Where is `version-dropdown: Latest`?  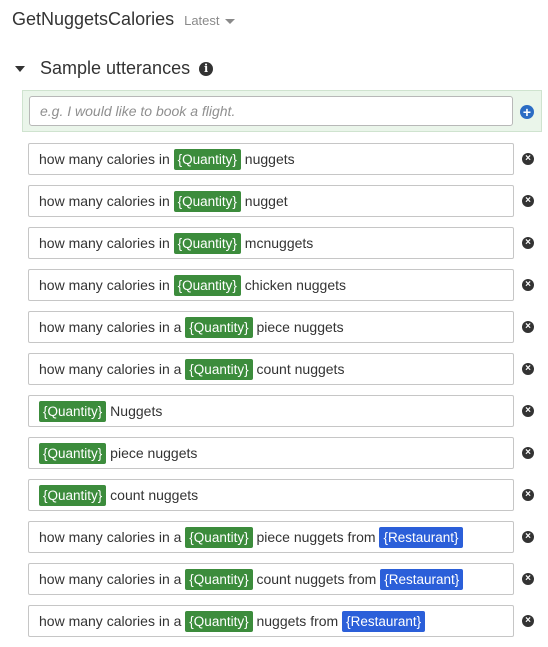
version-dropdown: Latest is located at coordinates (209, 20).